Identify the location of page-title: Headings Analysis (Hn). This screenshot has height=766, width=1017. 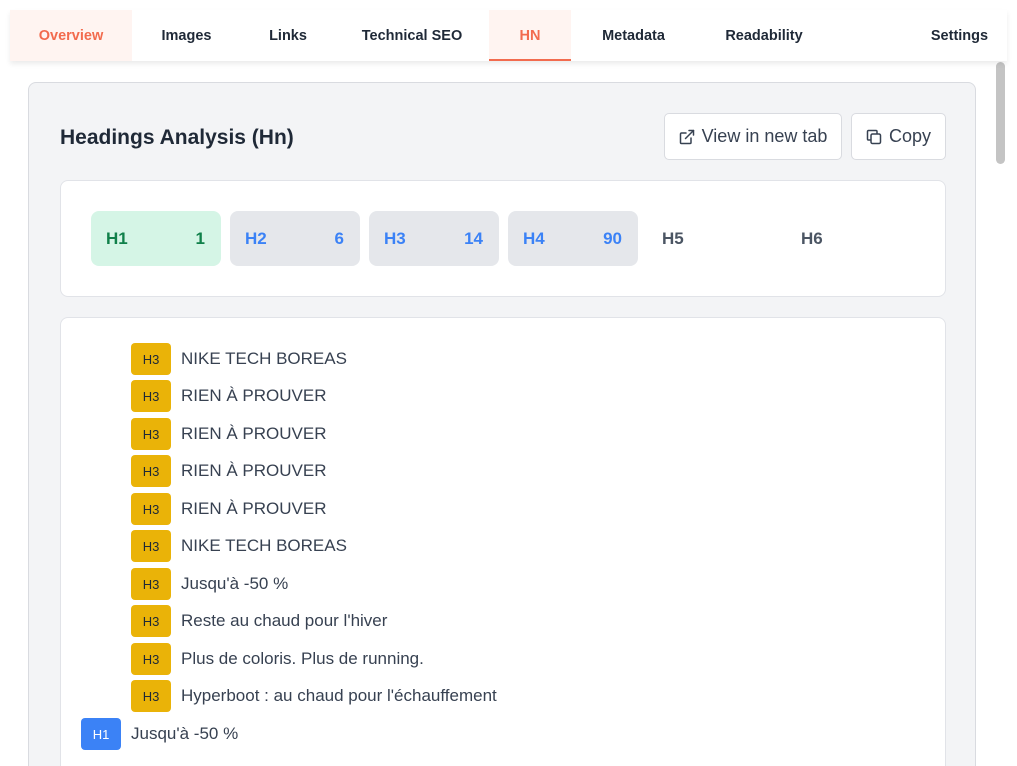
(177, 137).